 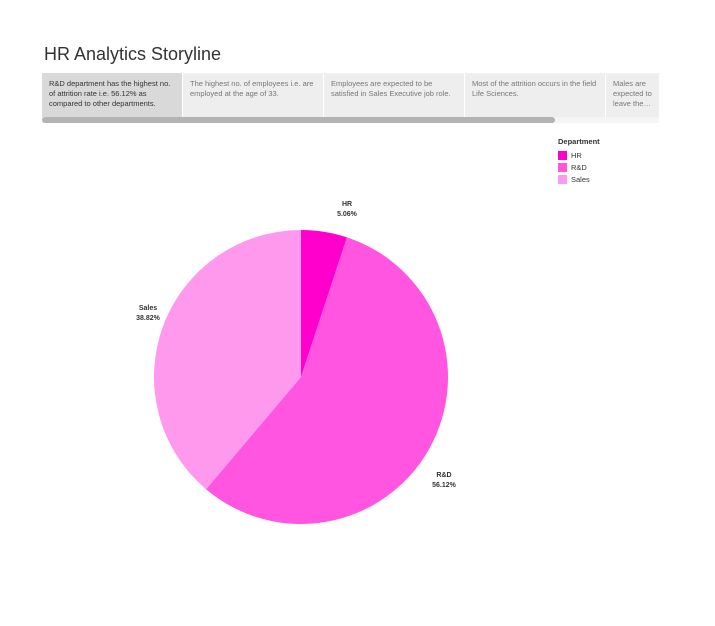 What do you see at coordinates (148, 318) in the screenshot?
I see `slice-value-sales: 38.82%` at bounding box center [148, 318].